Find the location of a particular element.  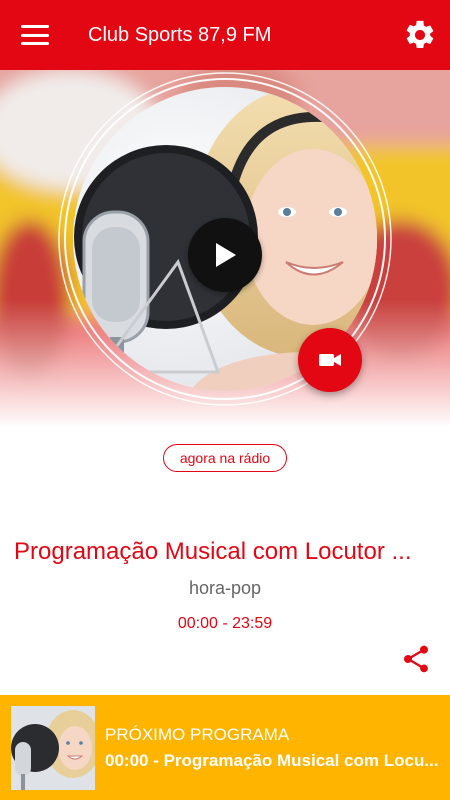

program-host: hora-pop is located at coordinates (225, 588).